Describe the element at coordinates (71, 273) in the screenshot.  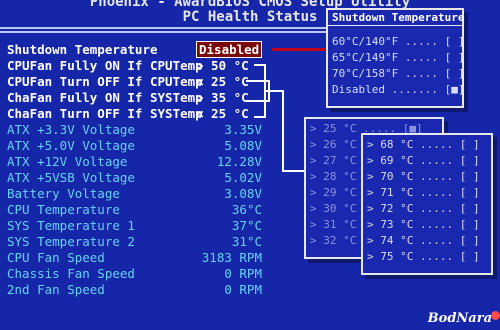
I see `reading-label: Chassis Fan Speed` at that location.